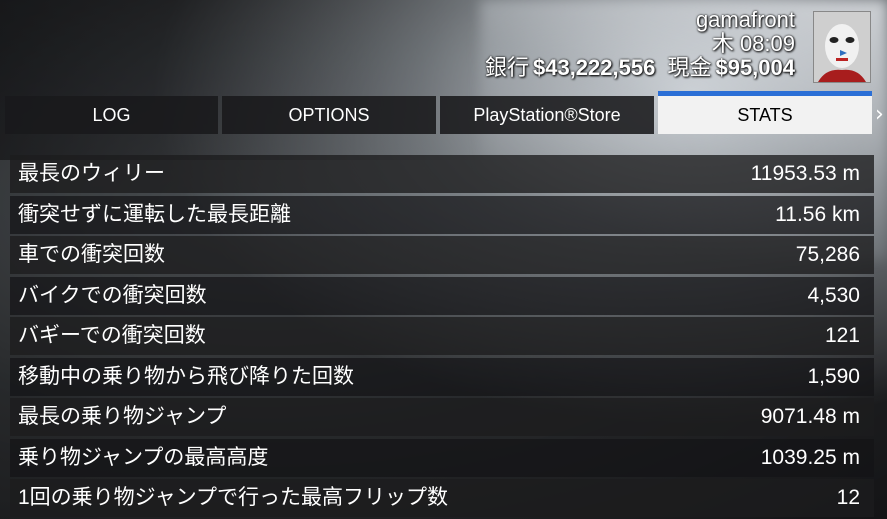  I want to click on stat-row-most-flips: 1回の乗り物ジャンプで行った最高フリップ数 12, so click(442, 498).